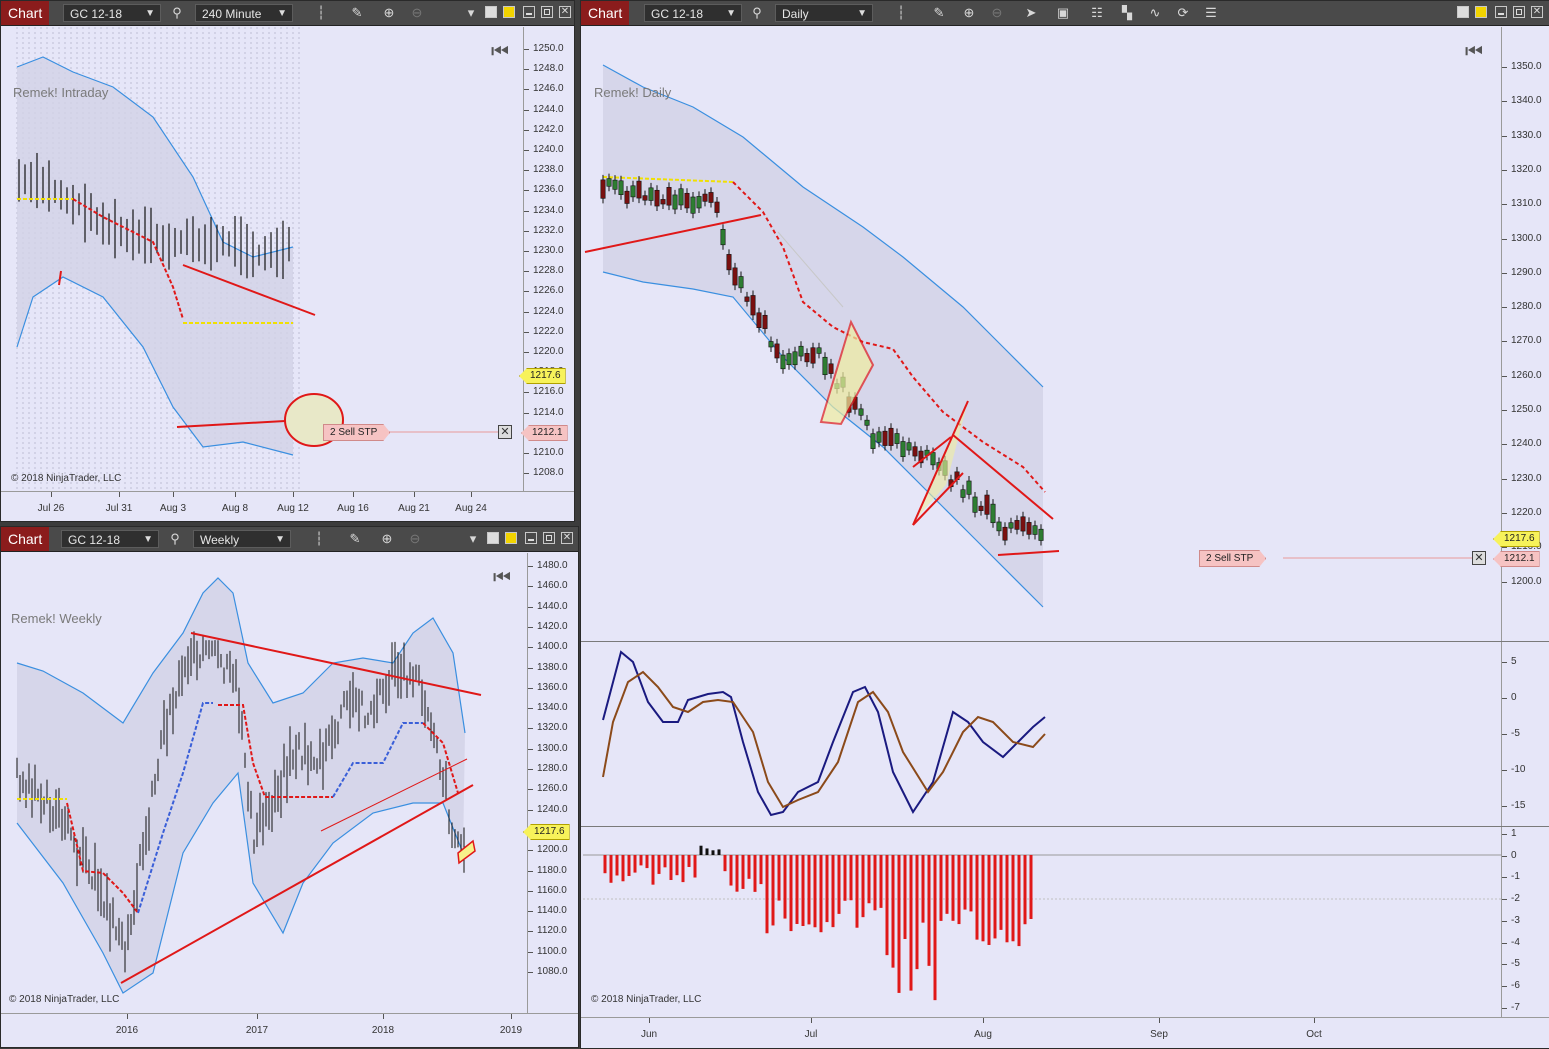 This screenshot has width=1549, height=1049. What do you see at coordinates (1127, 13) in the screenshot?
I see `strategies-icon: ▚` at bounding box center [1127, 13].